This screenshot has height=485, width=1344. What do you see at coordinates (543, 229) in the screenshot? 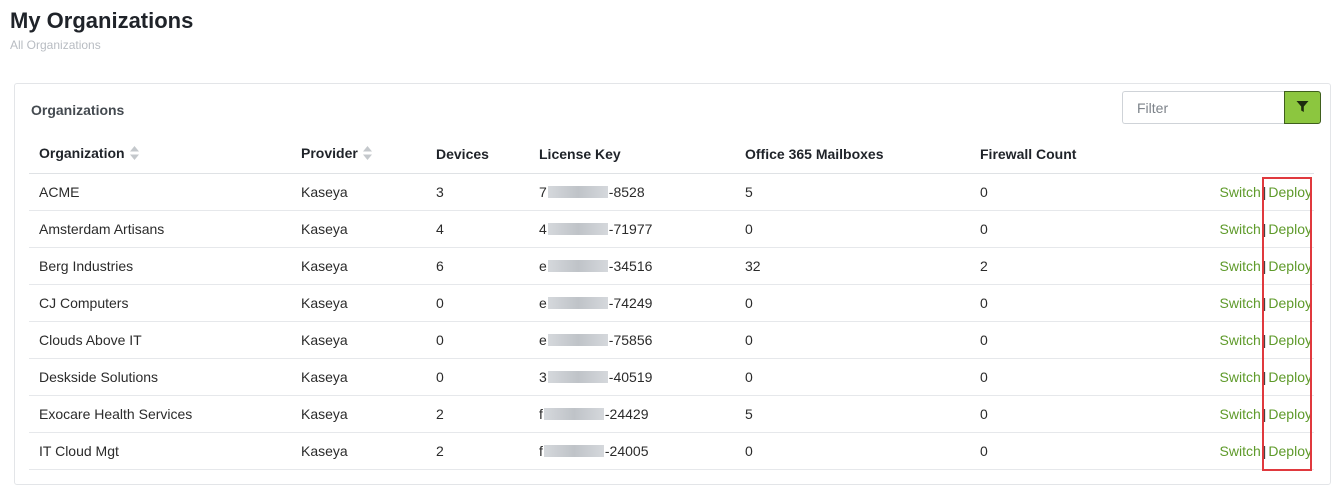
I see `license-key-prefix: 4` at bounding box center [543, 229].